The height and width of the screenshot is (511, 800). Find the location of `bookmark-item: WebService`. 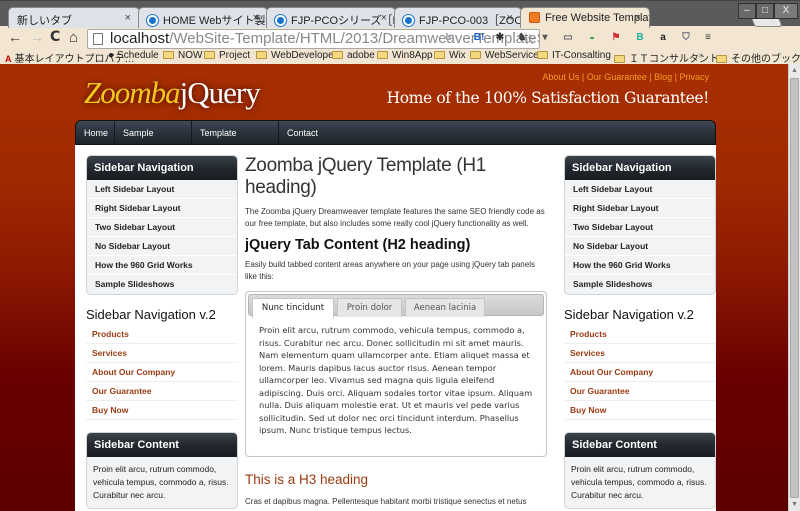

bookmark-item: WebService is located at coordinates (504, 55).